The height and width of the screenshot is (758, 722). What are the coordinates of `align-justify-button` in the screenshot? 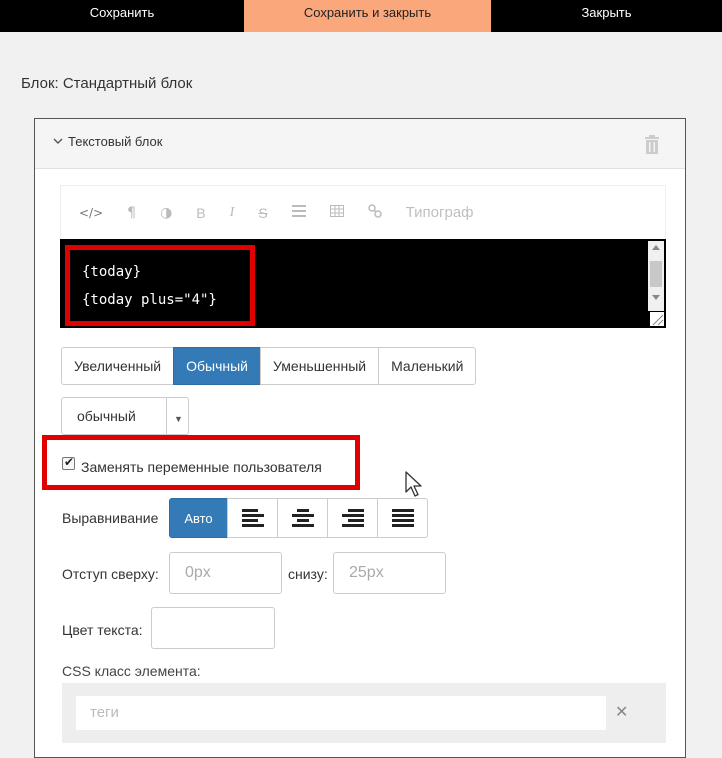 It's located at (402, 518).